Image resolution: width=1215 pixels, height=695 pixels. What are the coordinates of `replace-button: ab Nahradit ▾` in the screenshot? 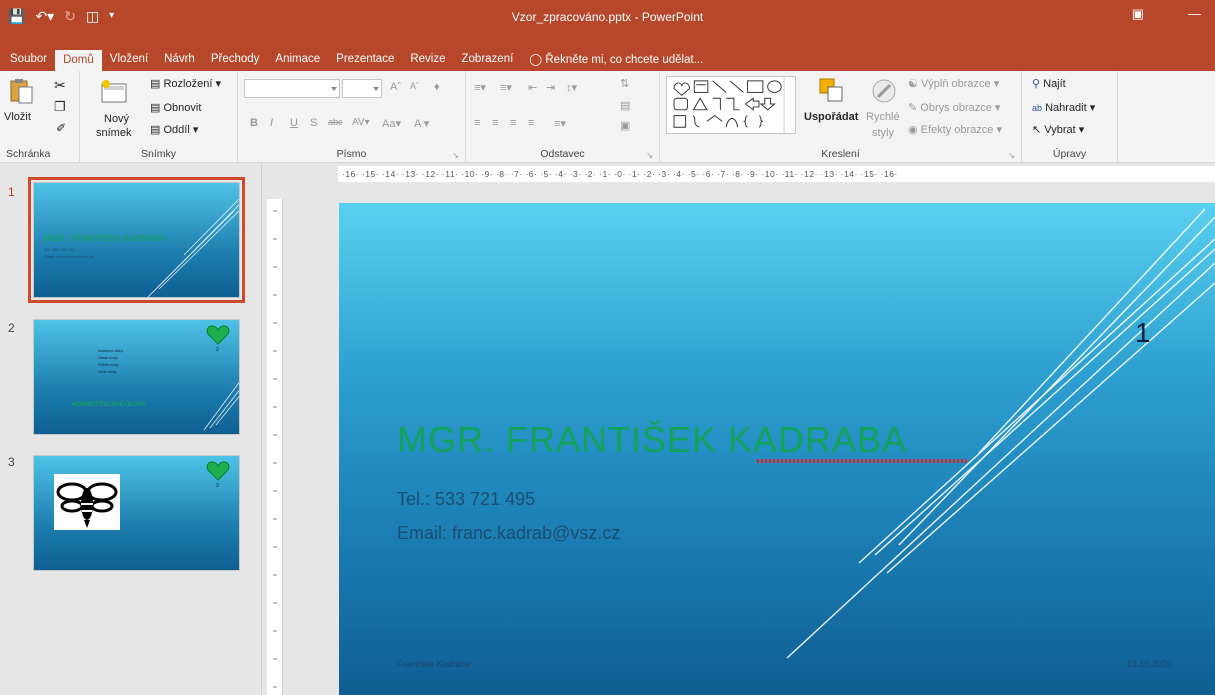 It's located at (1063, 107).